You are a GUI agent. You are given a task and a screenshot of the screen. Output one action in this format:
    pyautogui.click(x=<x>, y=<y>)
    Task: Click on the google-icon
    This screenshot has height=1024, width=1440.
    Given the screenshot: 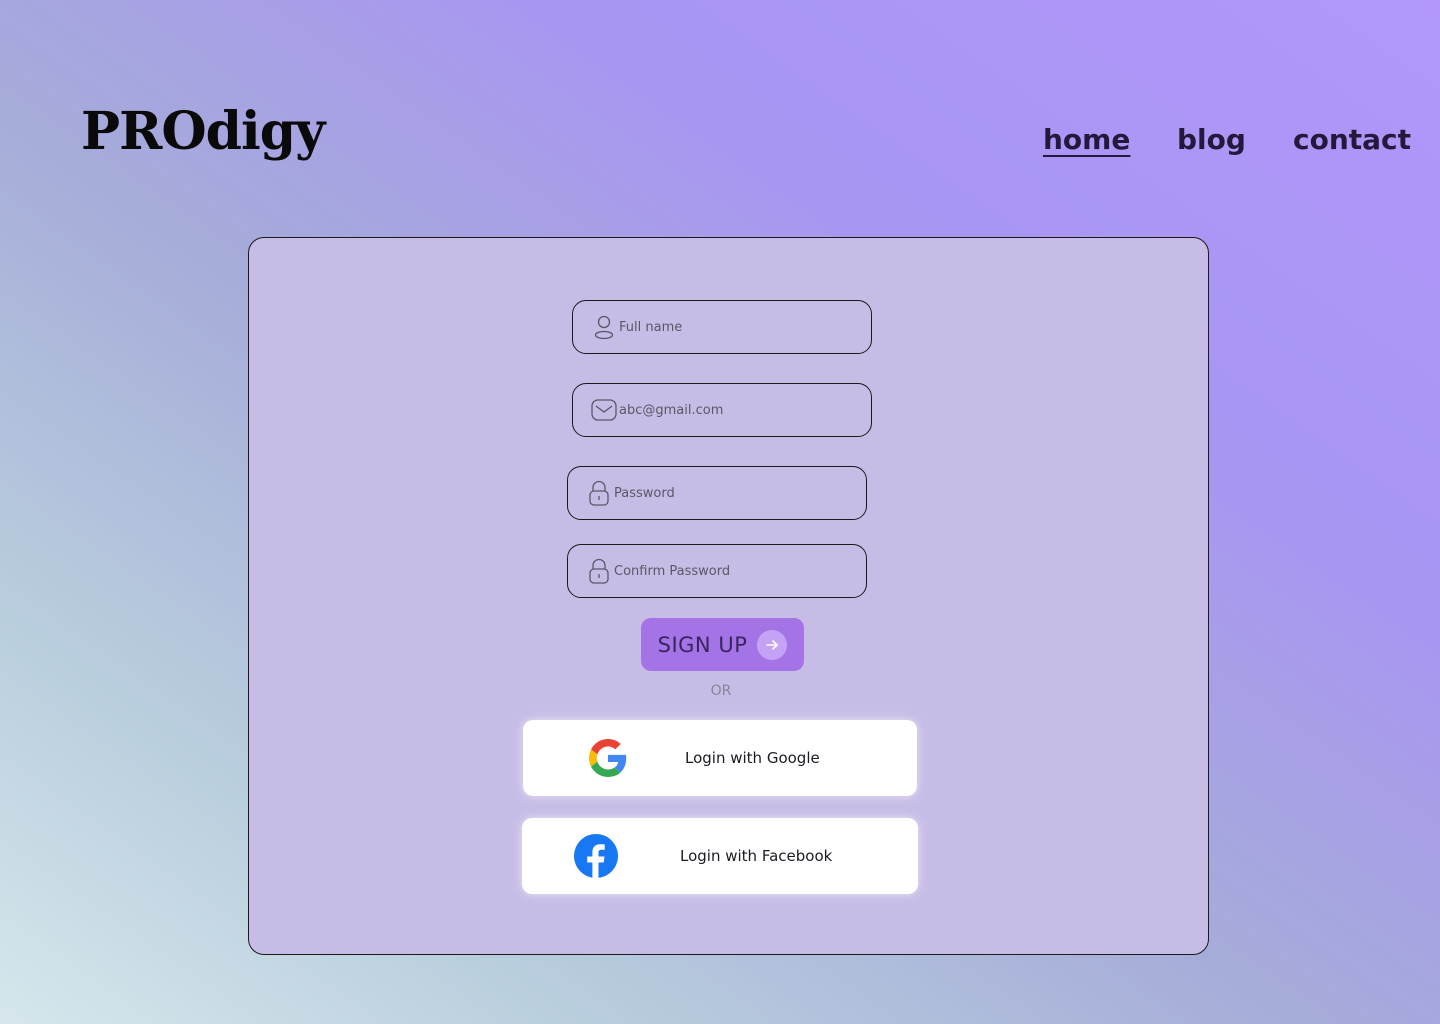 What is the action you would take?
    pyautogui.click(x=608, y=760)
    